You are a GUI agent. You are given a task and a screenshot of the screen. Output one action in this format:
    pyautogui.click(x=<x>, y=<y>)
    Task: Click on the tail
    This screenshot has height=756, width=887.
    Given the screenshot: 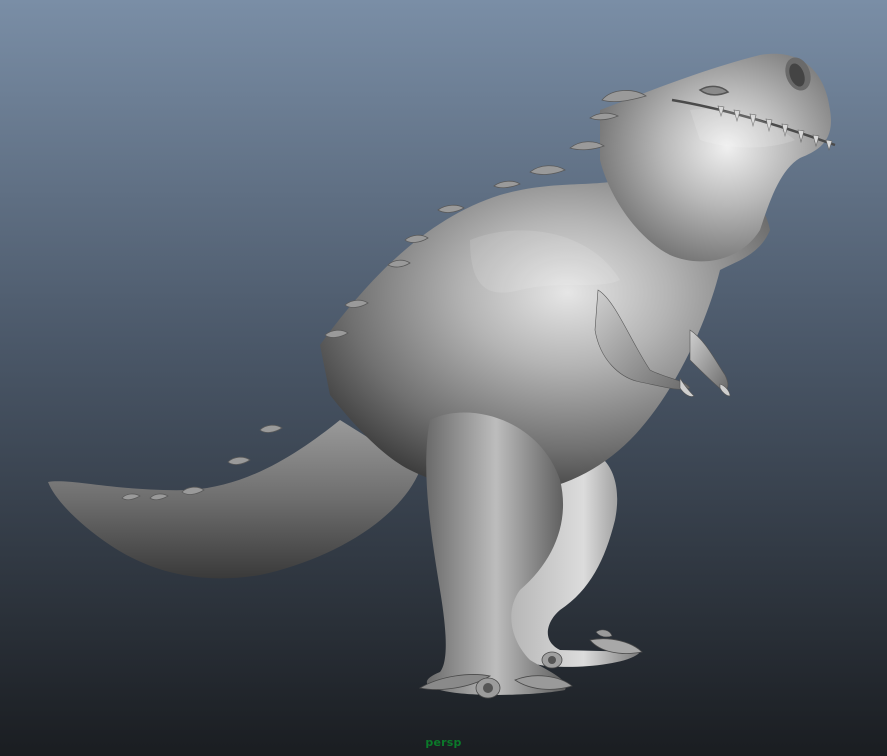 What is the action you would take?
    pyautogui.click(x=234, y=499)
    